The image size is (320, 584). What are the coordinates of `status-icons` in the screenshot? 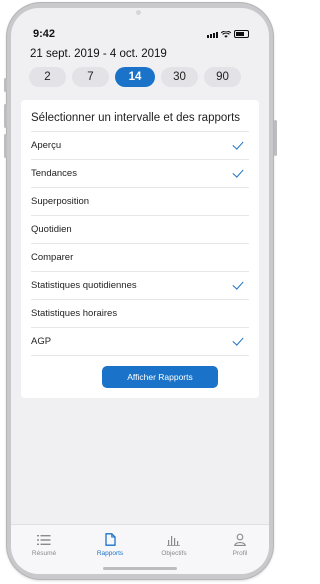 It's located at (228, 34).